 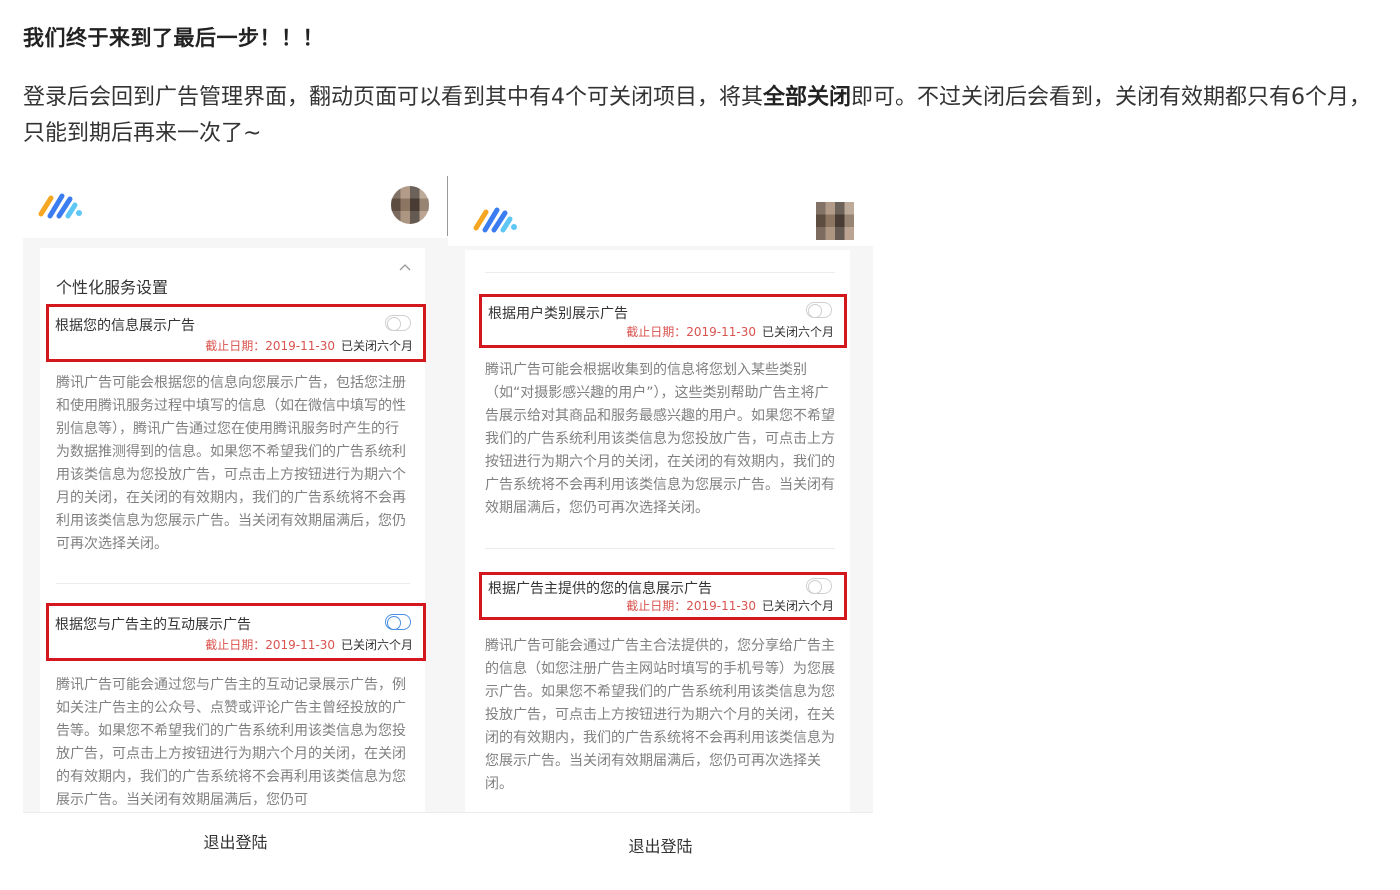 What do you see at coordinates (153, 625) in the screenshot?
I see `setting-title: 根据您与广告主的互动展示广告` at bounding box center [153, 625].